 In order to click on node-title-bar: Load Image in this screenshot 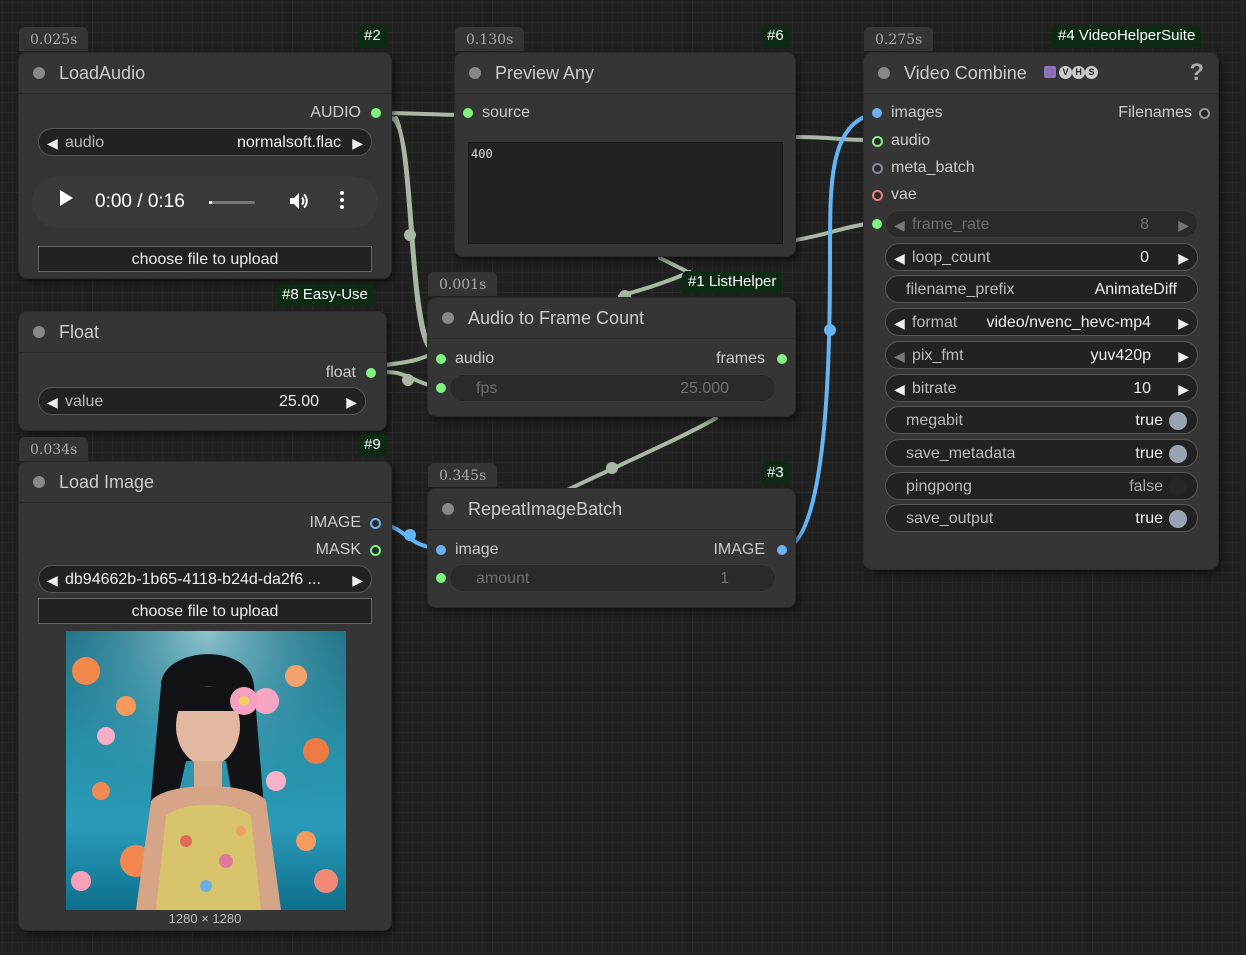, I will do `click(205, 482)`.